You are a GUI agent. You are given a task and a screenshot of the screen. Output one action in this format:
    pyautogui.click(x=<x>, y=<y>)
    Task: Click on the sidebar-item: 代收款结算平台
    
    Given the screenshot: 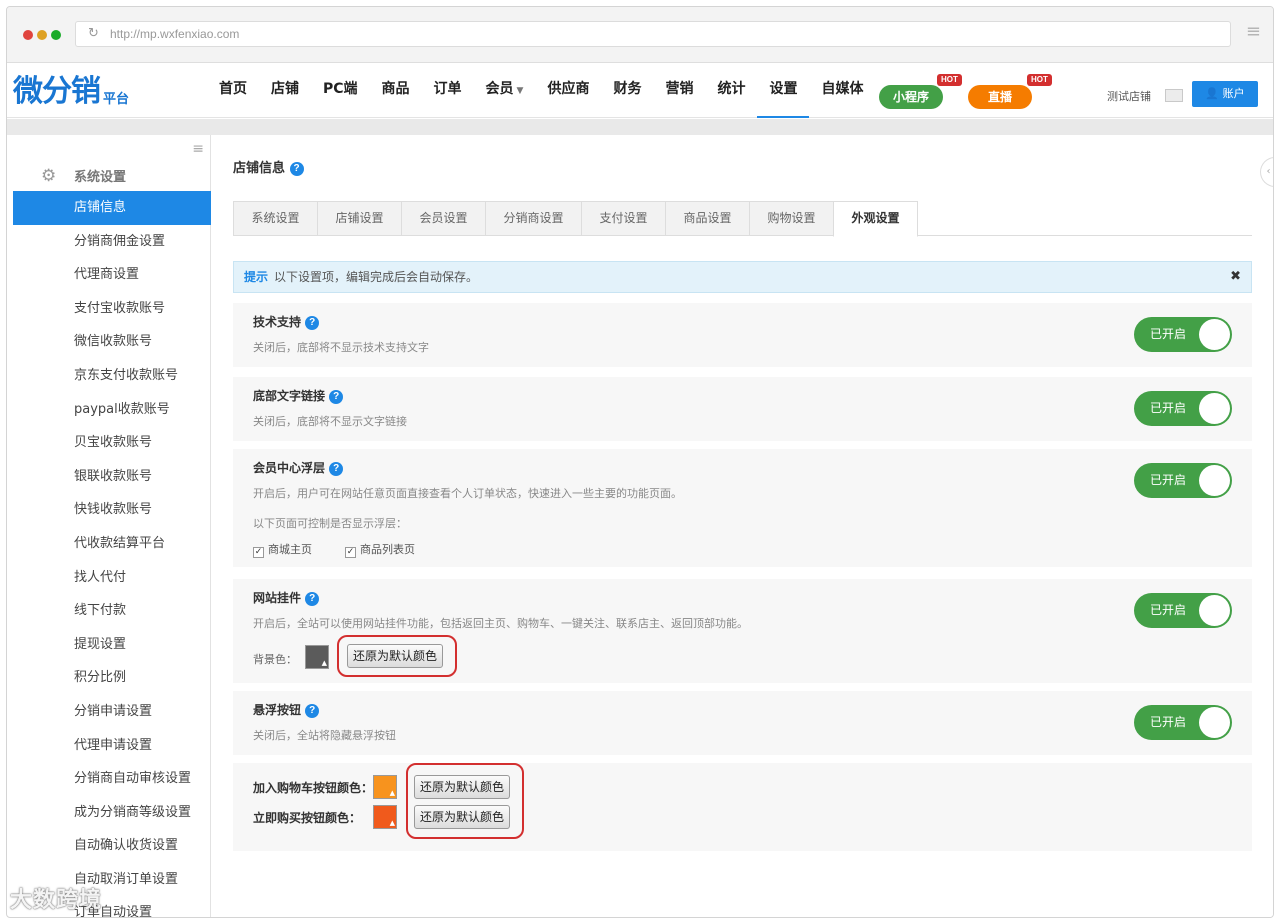 What is the action you would take?
    pyautogui.click(x=112, y=544)
    